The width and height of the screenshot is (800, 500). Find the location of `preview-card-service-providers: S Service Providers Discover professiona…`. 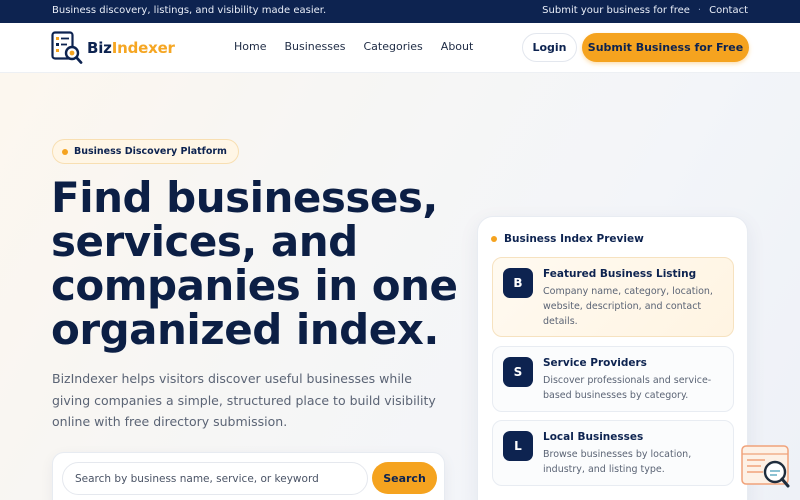

preview-card-service-providers: S Service Providers Discover professiona… is located at coordinates (613, 379).